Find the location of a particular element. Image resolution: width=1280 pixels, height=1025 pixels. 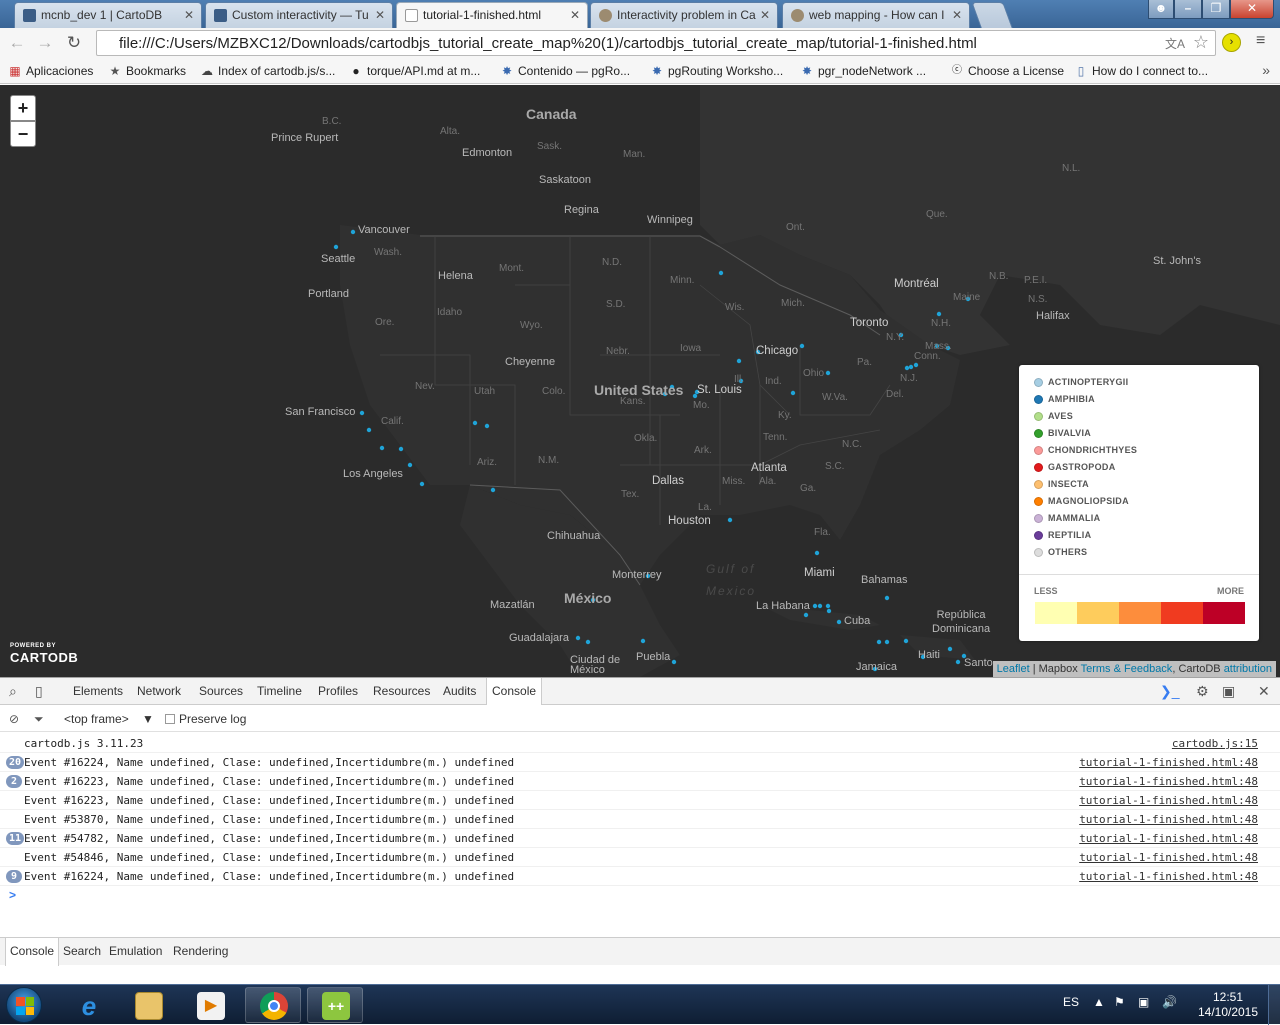

tab-profiles: Profiles is located at coordinates (338, 691).